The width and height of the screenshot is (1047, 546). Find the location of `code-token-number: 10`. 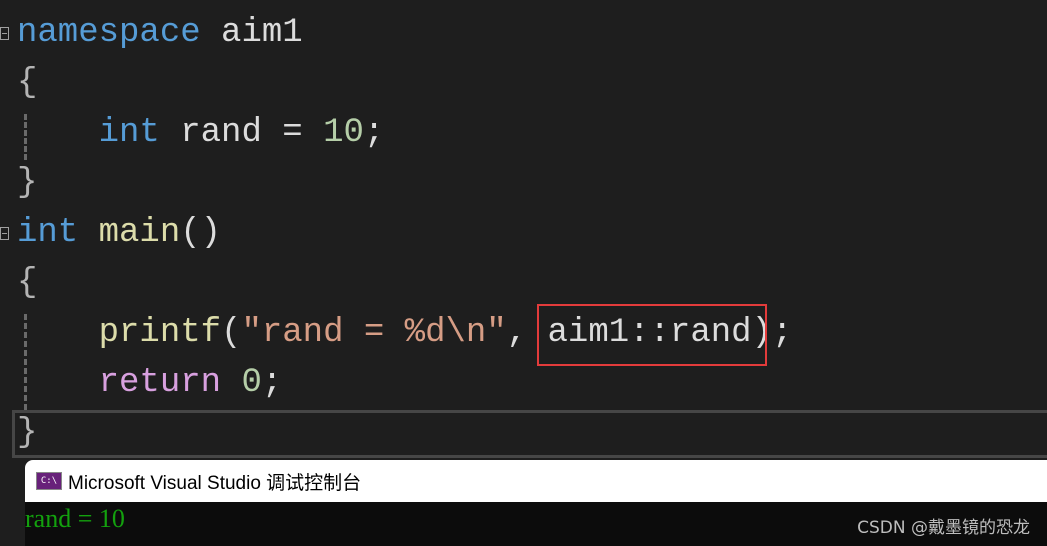

code-token-number: 10 is located at coordinates (343, 133).